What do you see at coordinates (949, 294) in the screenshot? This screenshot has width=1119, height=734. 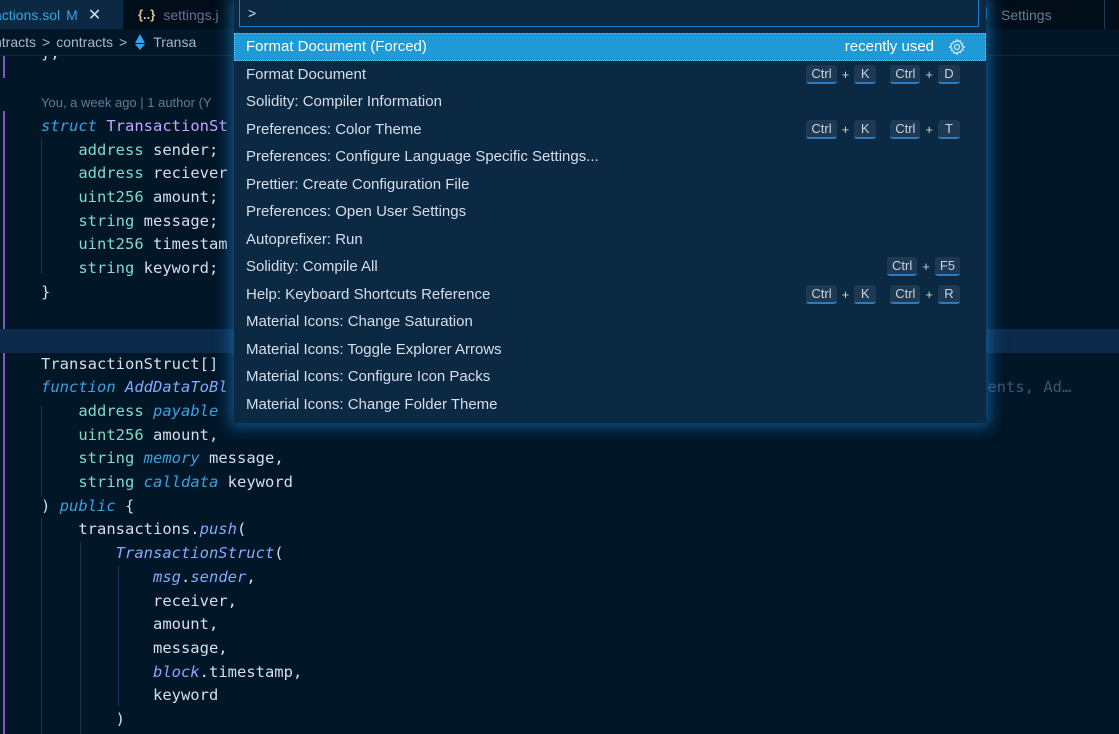 I see `keycap: R` at bounding box center [949, 294].